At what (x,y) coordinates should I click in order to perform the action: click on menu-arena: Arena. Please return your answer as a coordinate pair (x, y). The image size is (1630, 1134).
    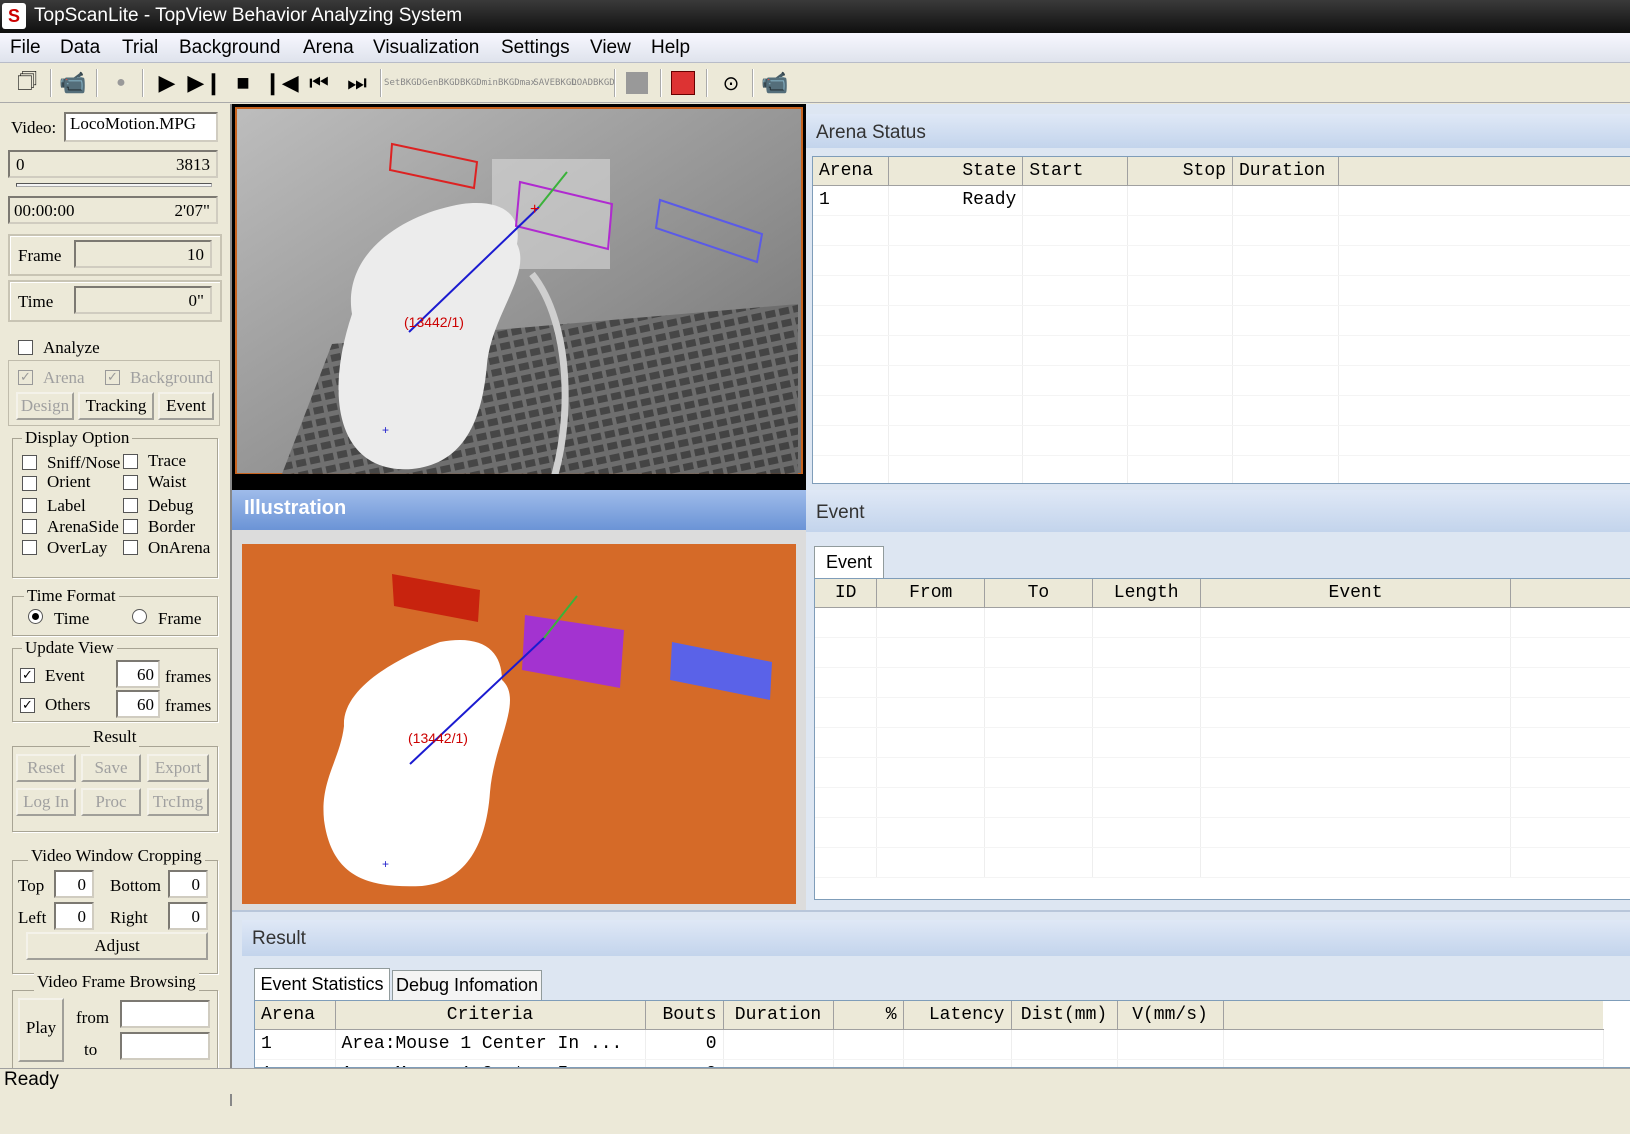
    Looking at the image, I should click on (328, 48).